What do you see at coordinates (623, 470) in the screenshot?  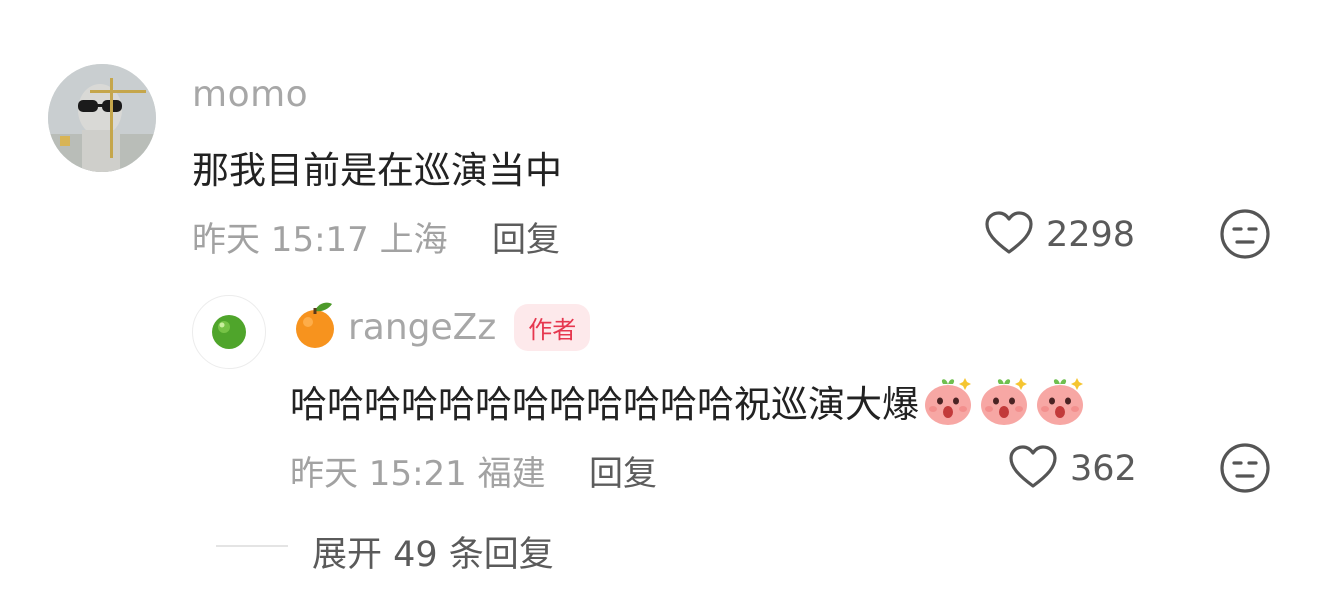 I see `reply-reply-button: 回复` at bounding box center [623, 470].